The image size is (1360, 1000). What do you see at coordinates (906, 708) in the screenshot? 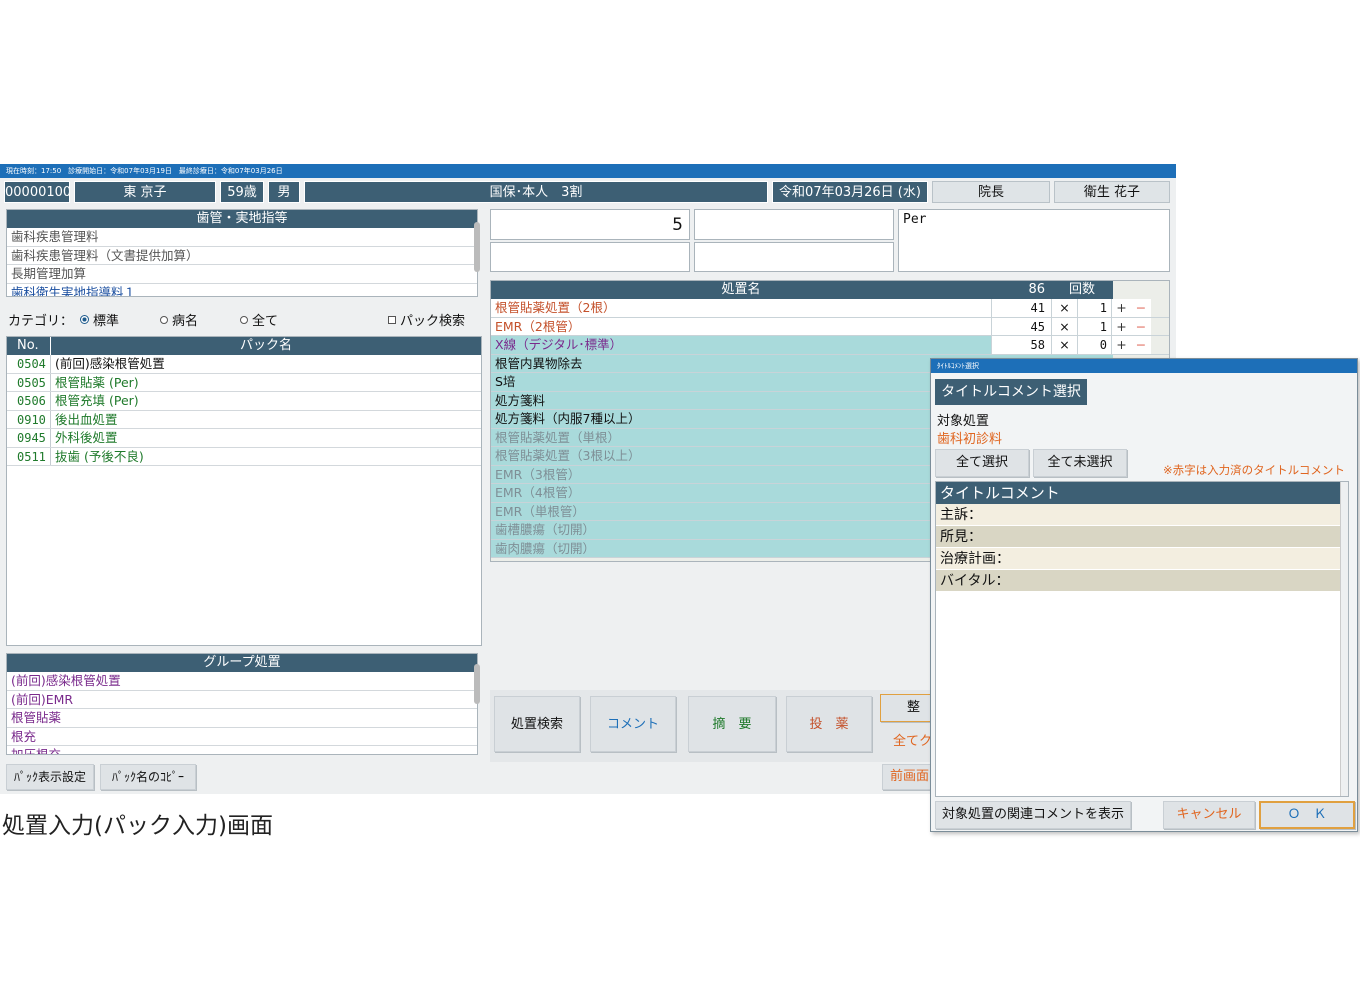
I see `arrange-button: 整` at bounding box center [906, 708].